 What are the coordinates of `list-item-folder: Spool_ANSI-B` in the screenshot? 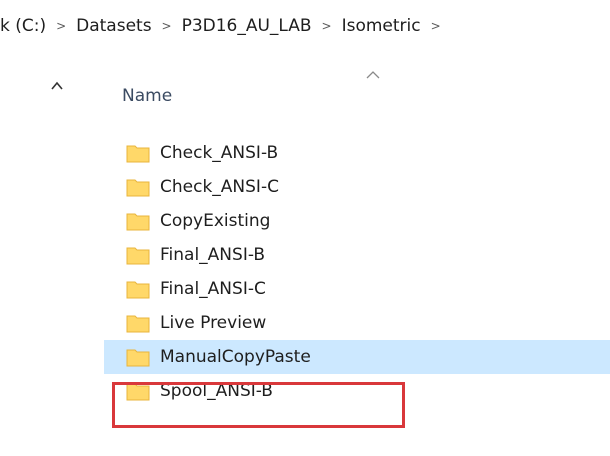 It's located at (357, 391).